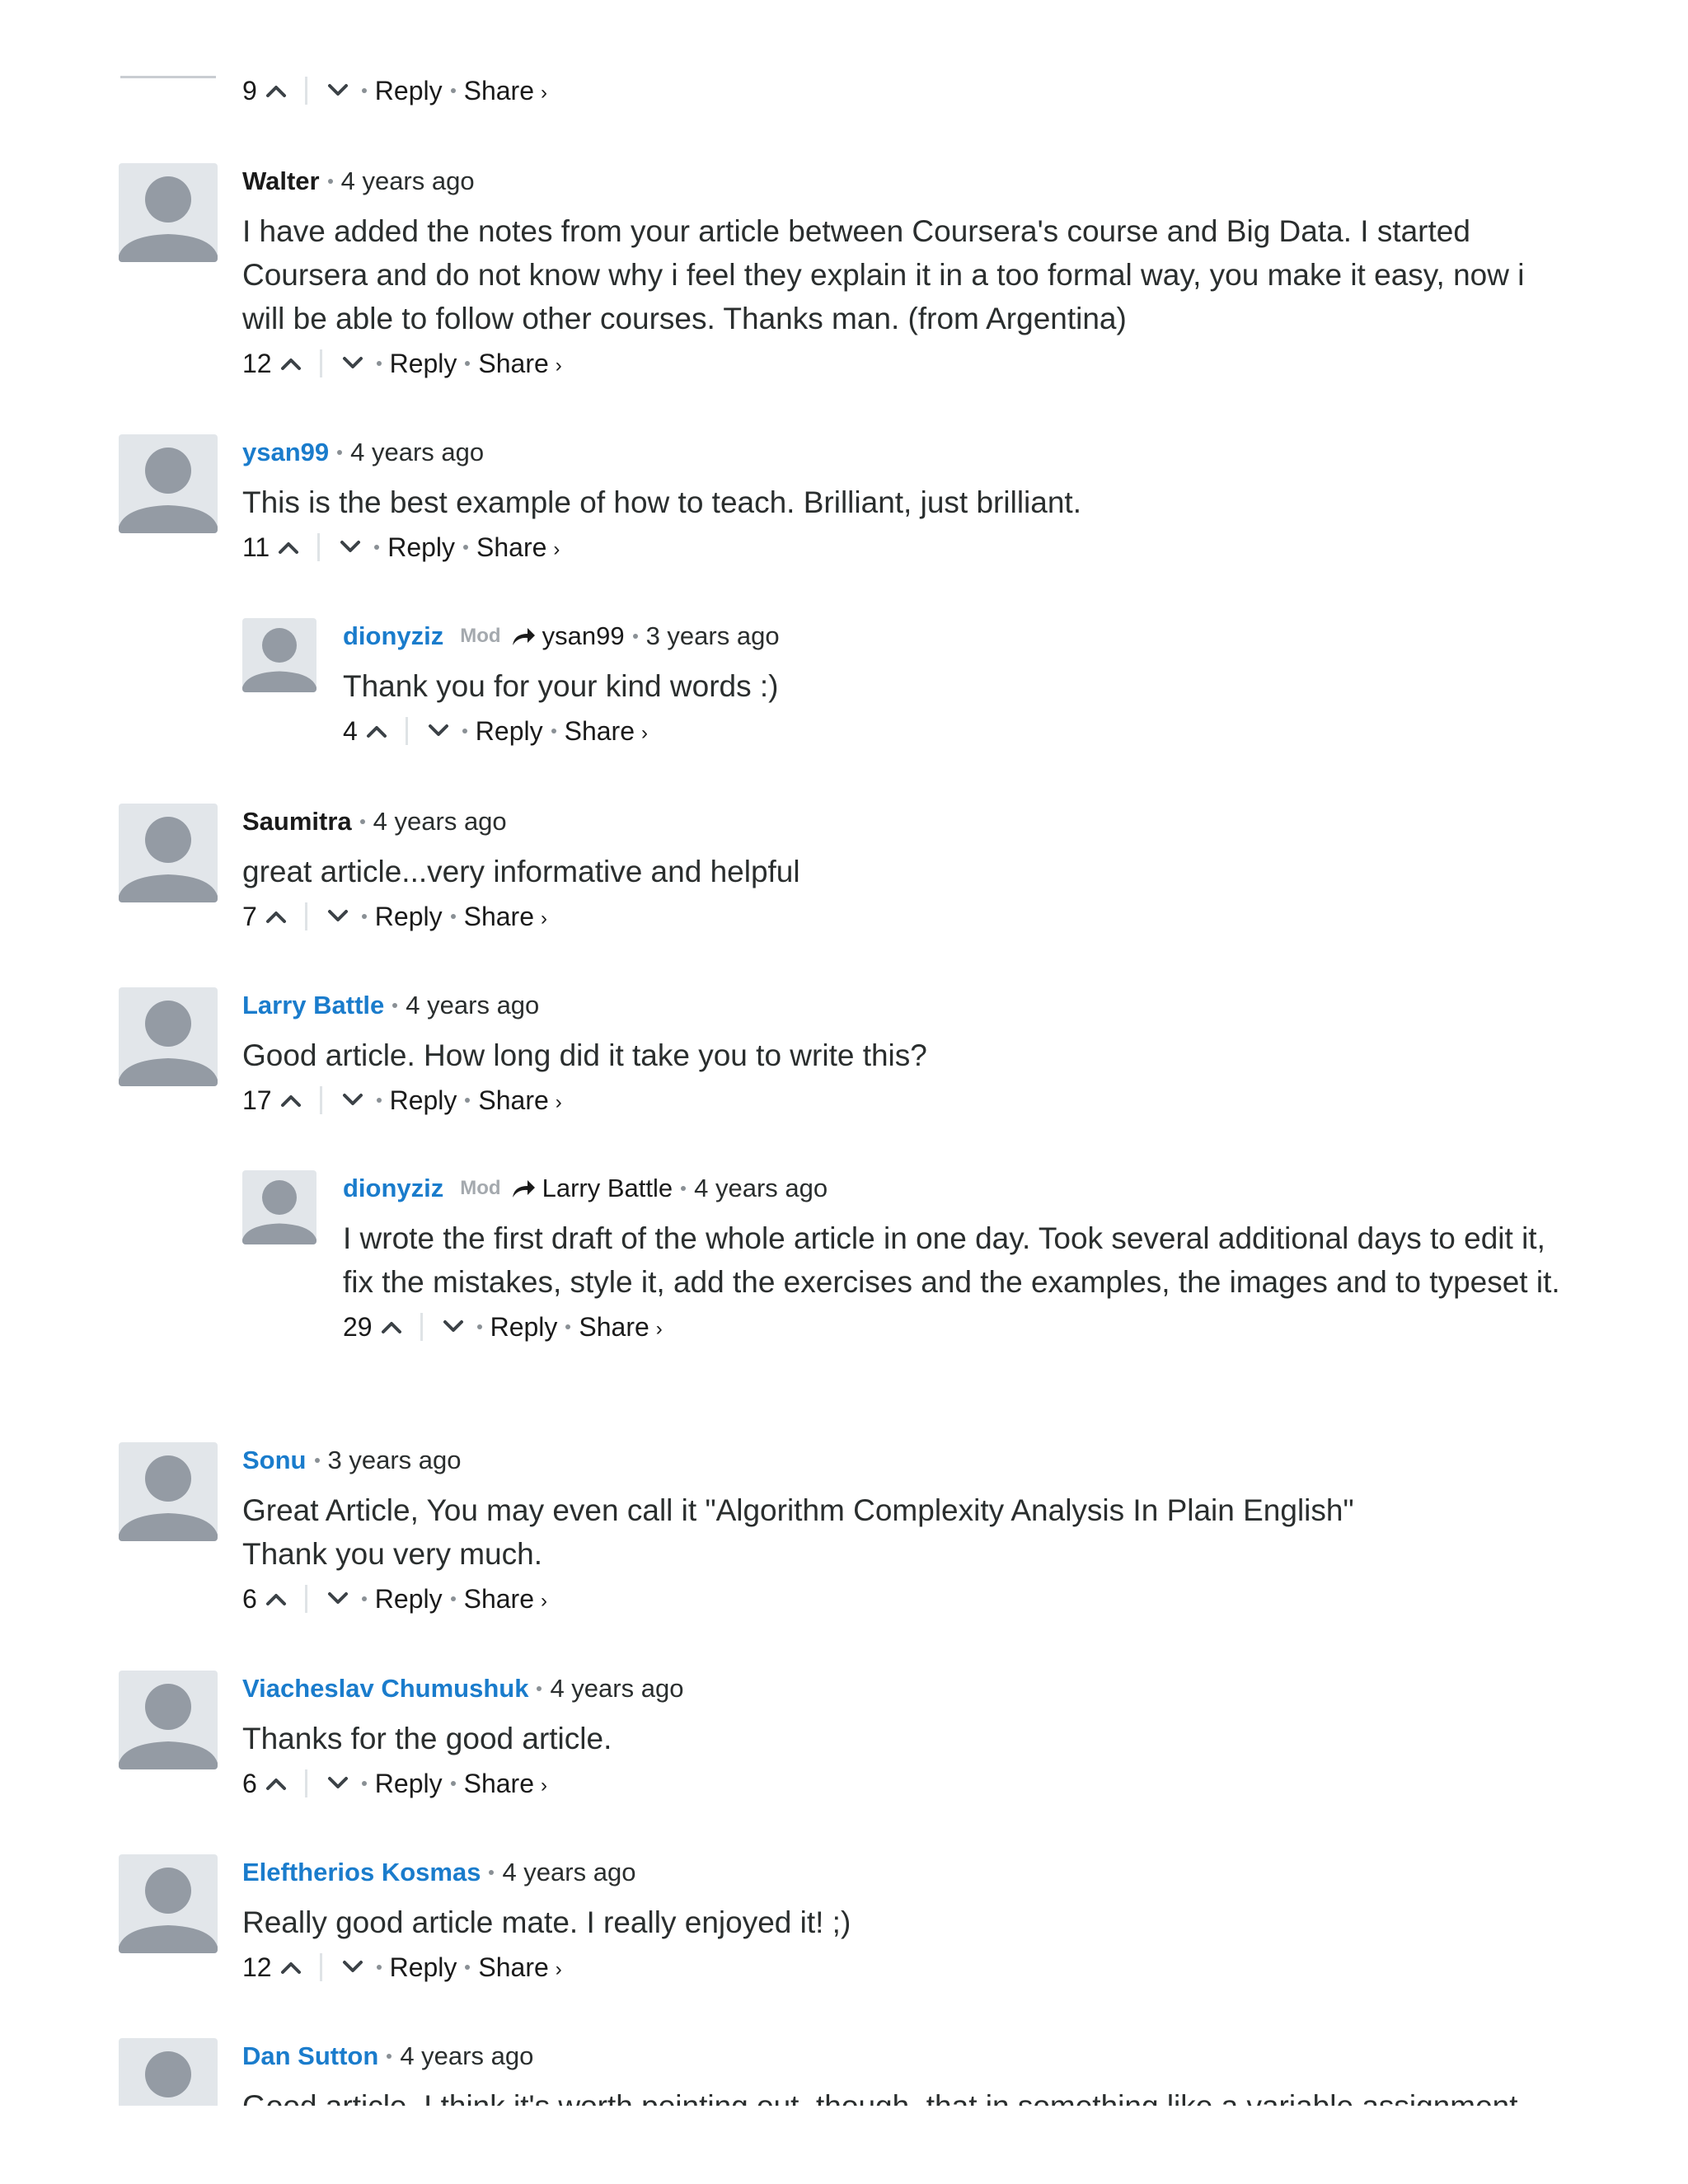  I want to click on vote-count: 6, so click(250, 1598).